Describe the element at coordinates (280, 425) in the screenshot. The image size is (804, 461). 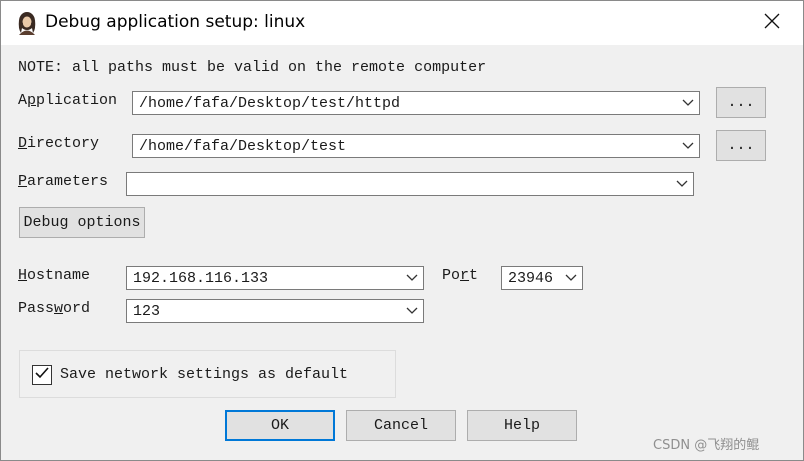
I see `ok-button: OK` at that location.